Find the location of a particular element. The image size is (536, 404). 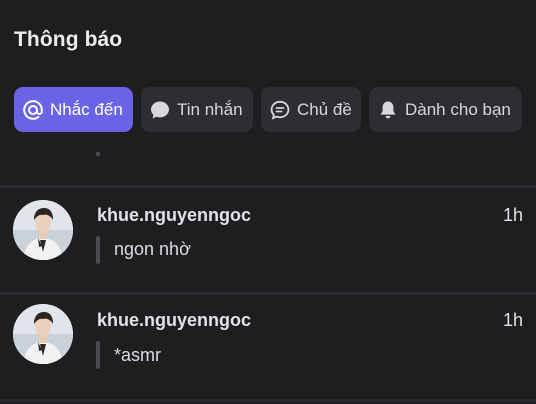

tab-topics: Chủ đề is located at coordinates (311, 109).